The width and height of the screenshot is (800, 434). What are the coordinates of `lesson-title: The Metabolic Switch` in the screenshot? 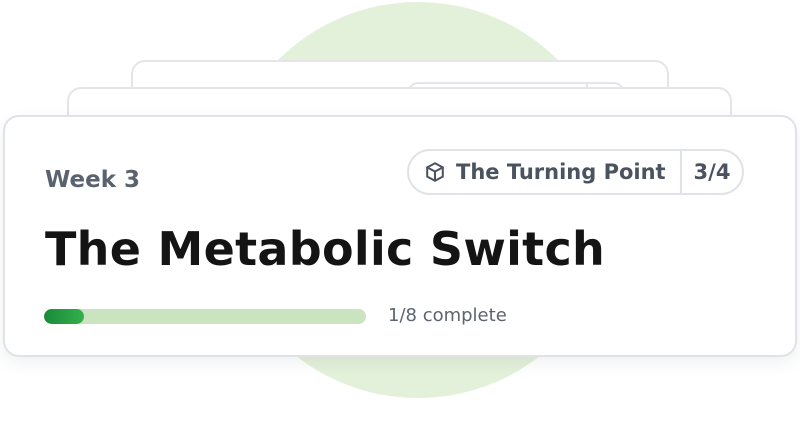 It's located at (325, 249).